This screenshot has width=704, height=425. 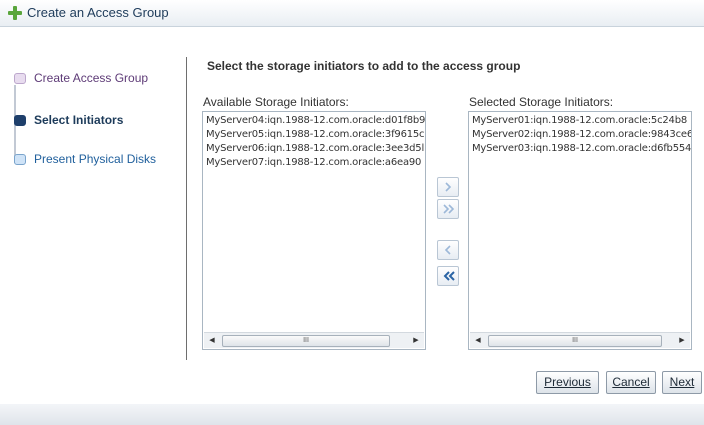 I want to click on next-button: Next, so click(x=682, y=382).